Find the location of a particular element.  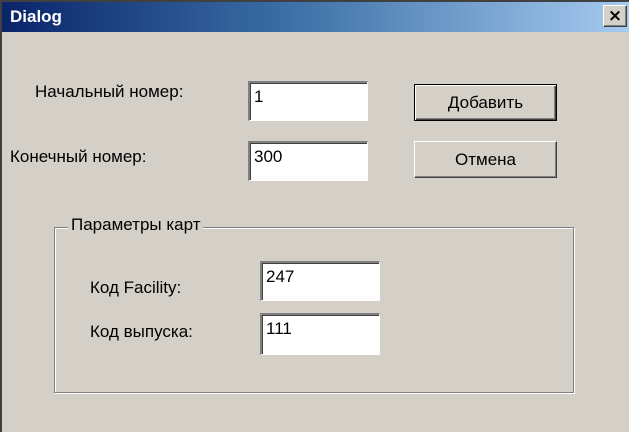

facility-code-label: Код Facility: is located at coordinates (136, 287).